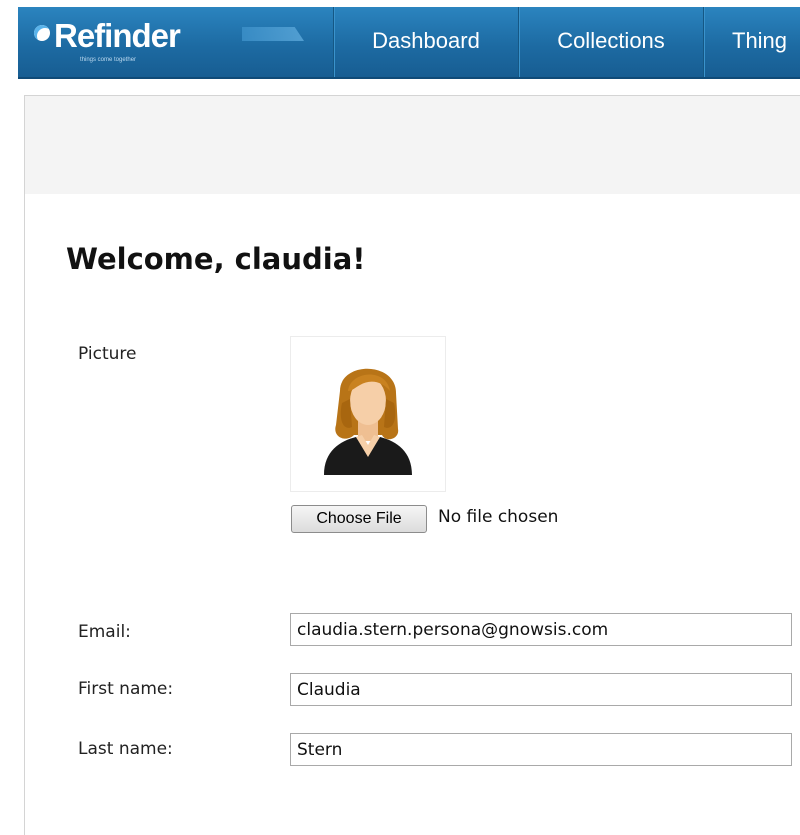  What do you see at coordinates (42, 33) in the screenshot?
I see `logo-dot-icon` at bounding box center [42, 33].